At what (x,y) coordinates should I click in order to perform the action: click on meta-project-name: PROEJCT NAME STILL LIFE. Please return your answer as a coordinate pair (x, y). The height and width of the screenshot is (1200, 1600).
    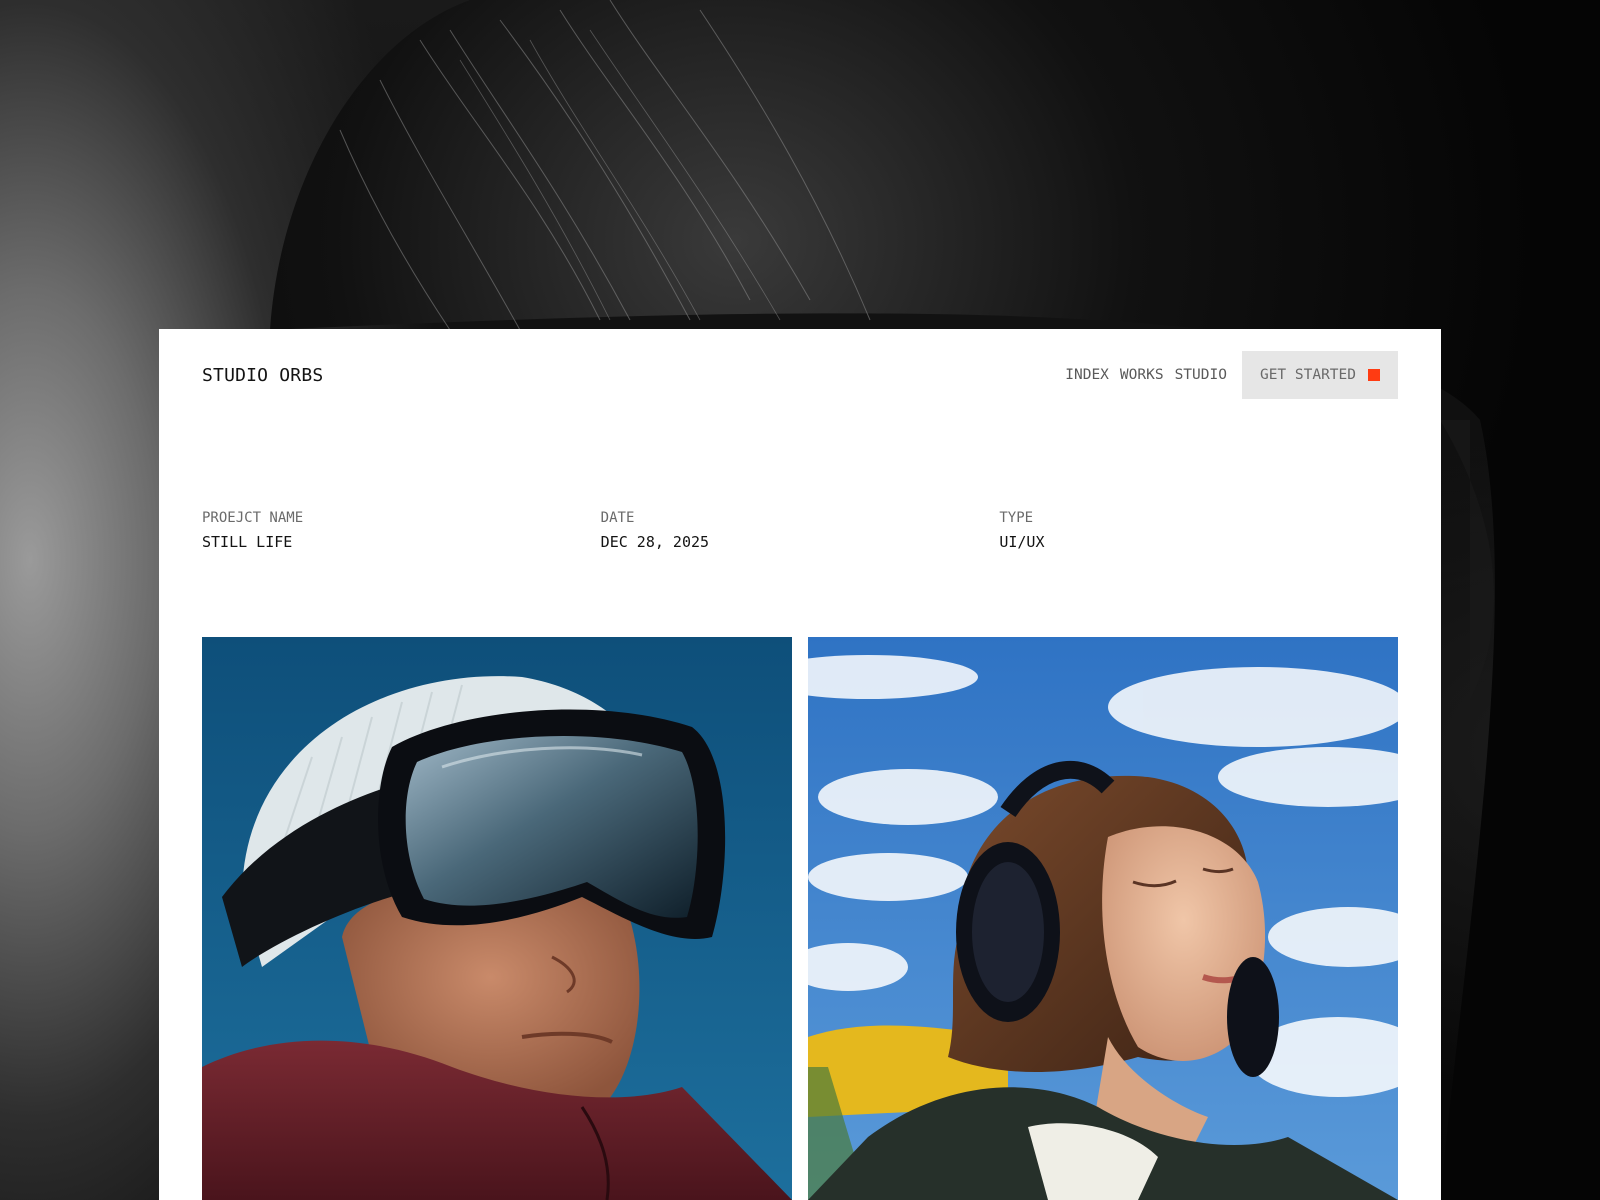
    Looking at the image, I should click on (401, 530).